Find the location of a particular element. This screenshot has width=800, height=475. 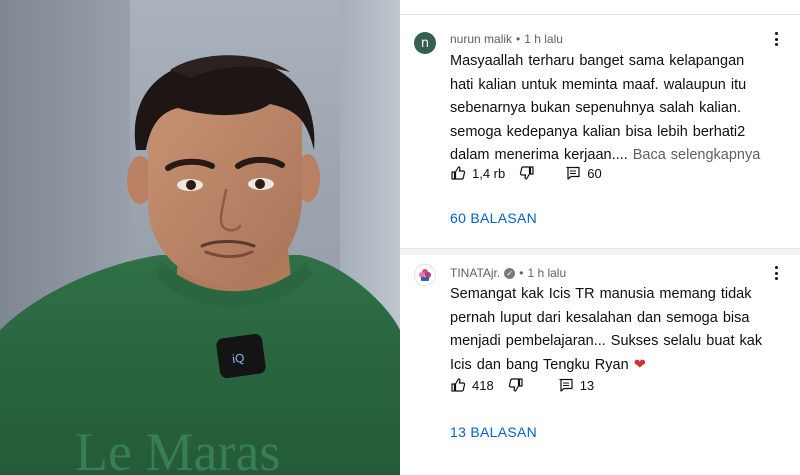

like-count: 418 is located at coordinates (483, 385).